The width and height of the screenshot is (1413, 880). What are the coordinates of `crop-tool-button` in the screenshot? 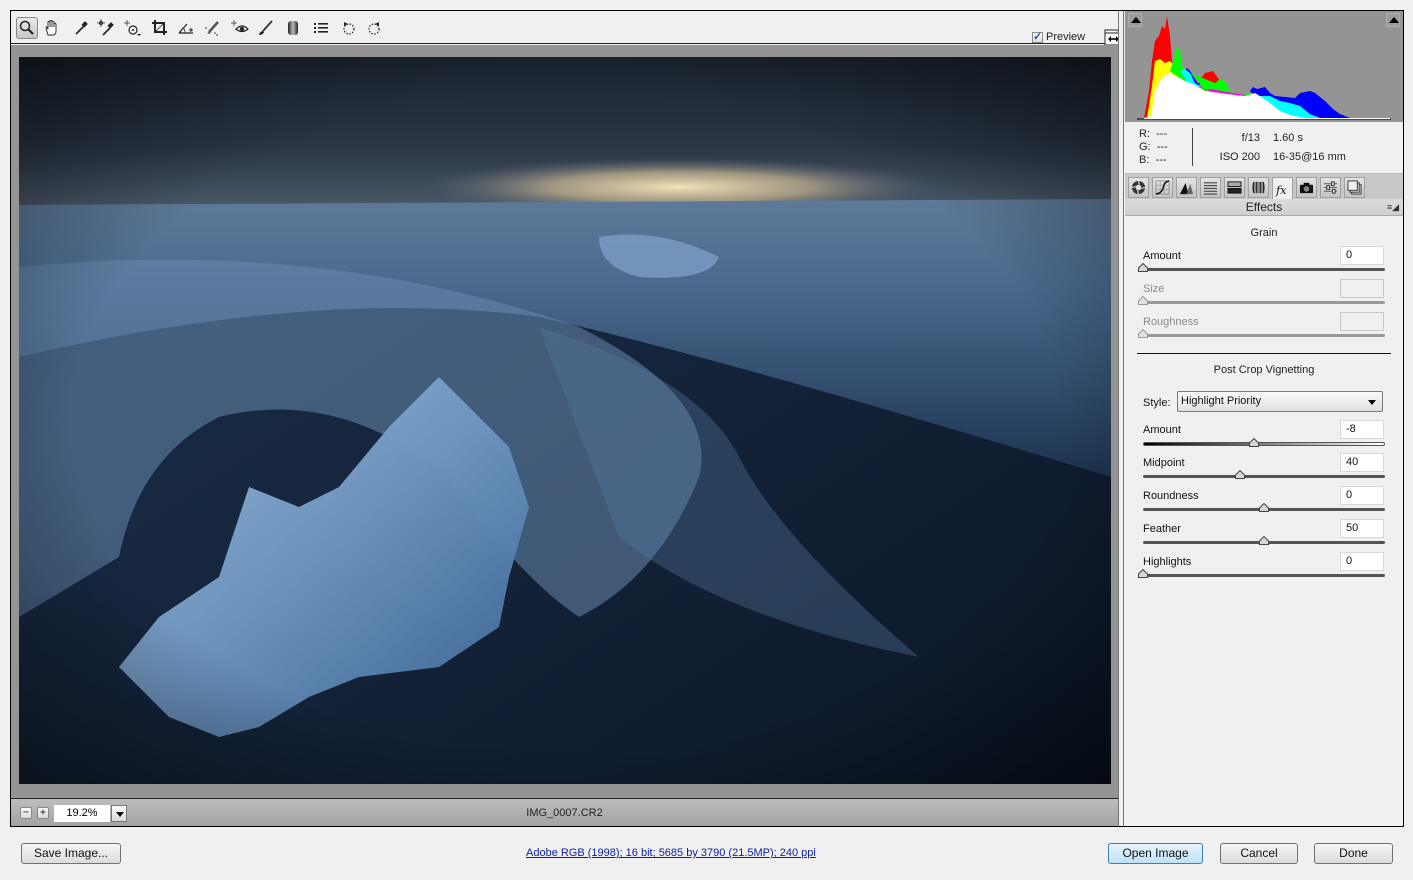 It's located at (160, 28).